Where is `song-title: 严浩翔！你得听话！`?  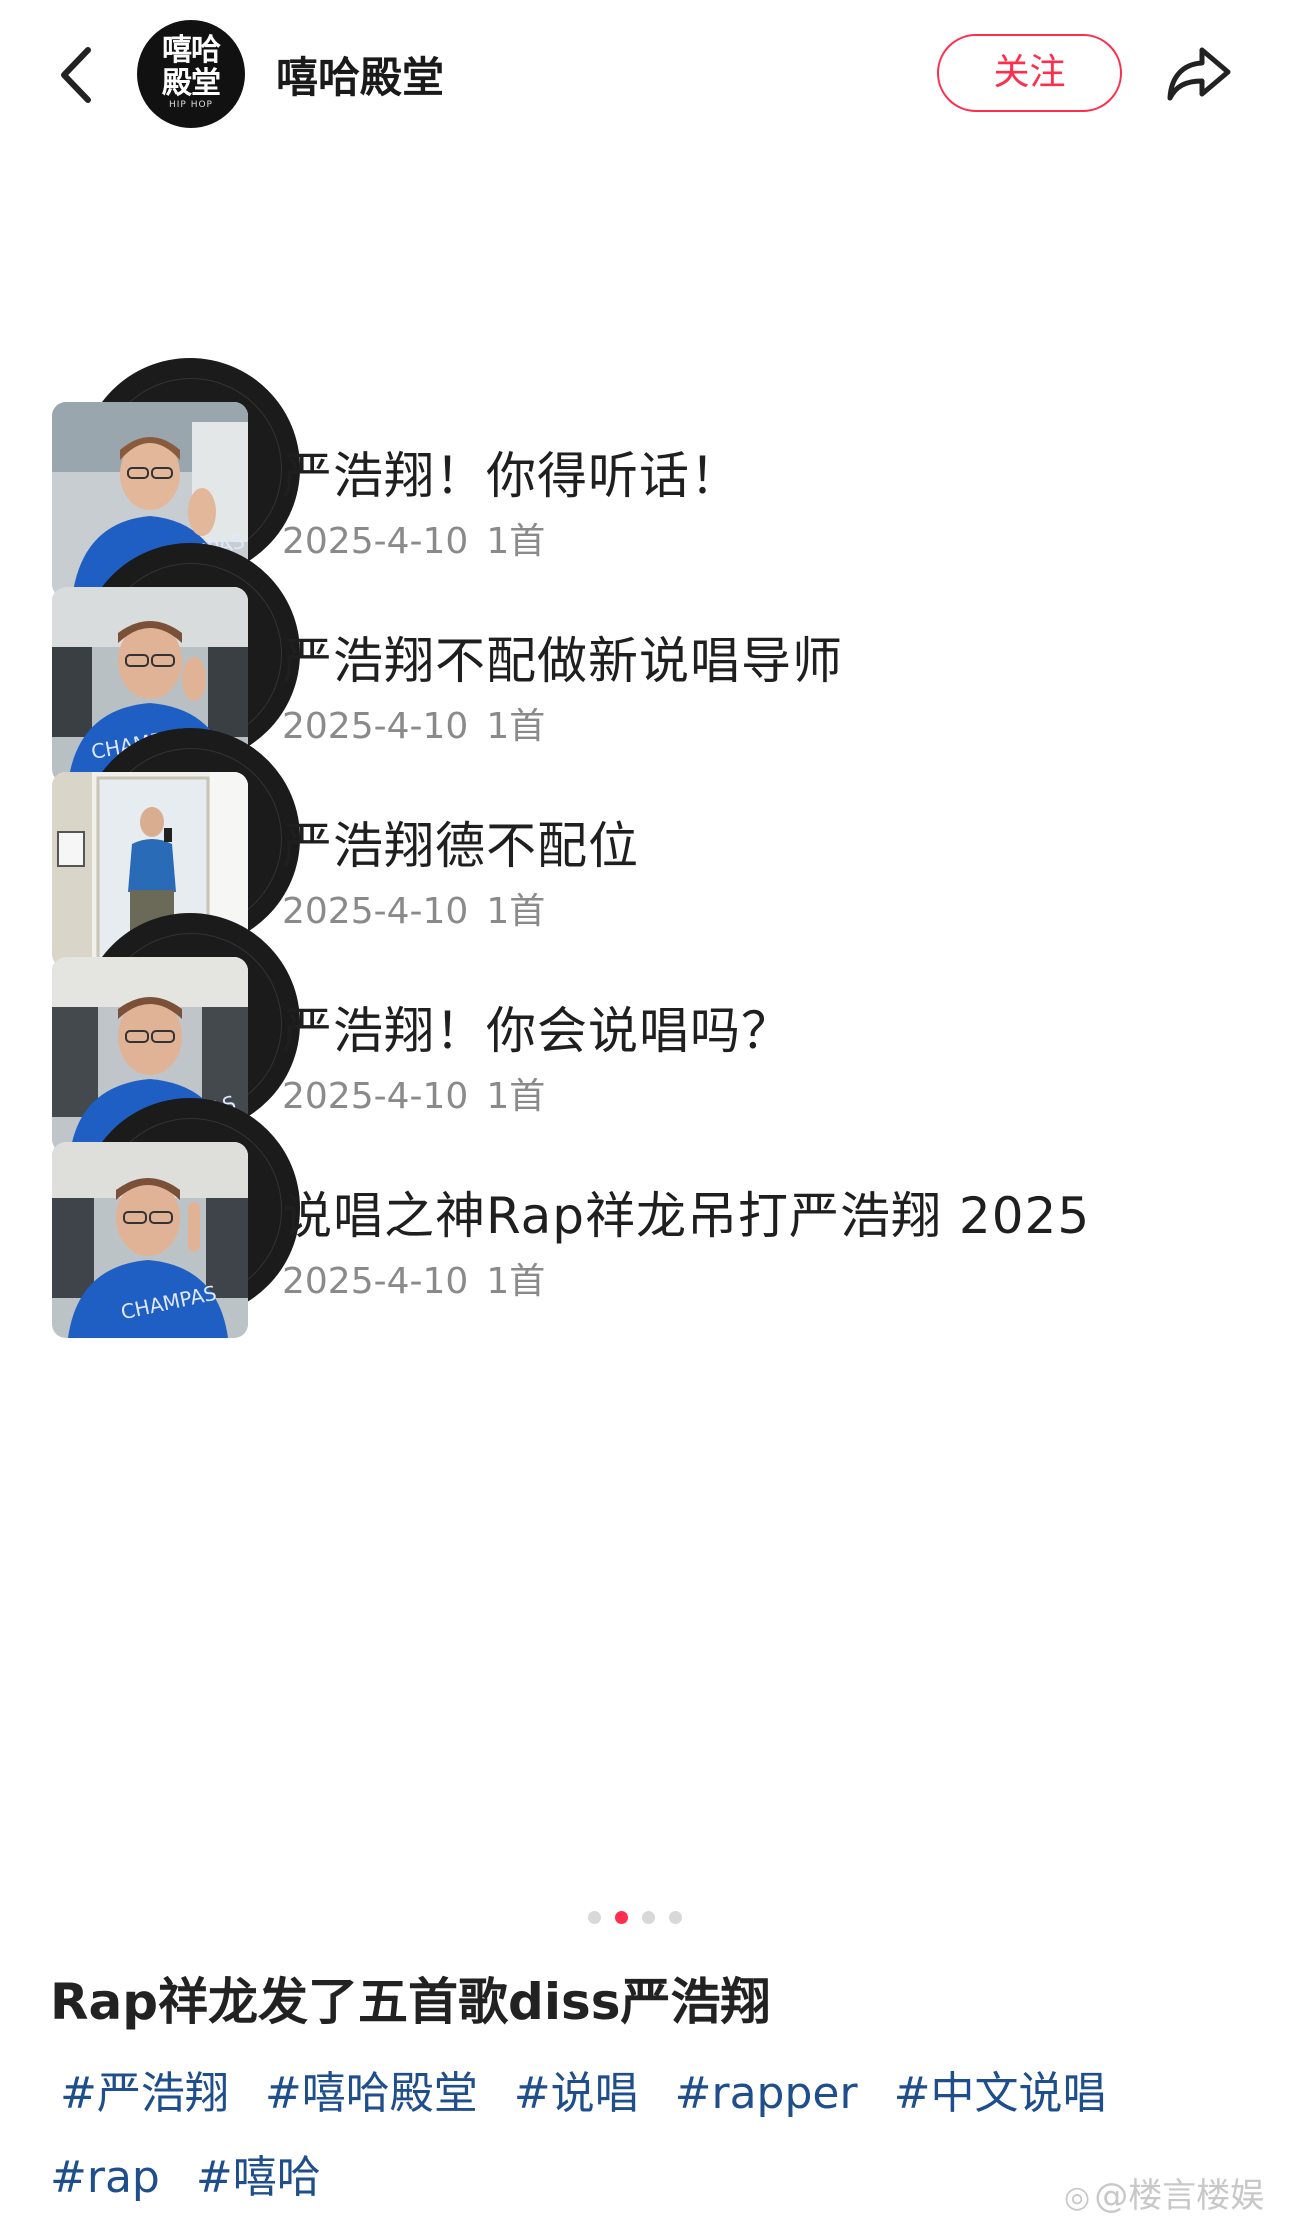
song-title: 严浩翔！你得听话！ is located at coordinates (511, 476).